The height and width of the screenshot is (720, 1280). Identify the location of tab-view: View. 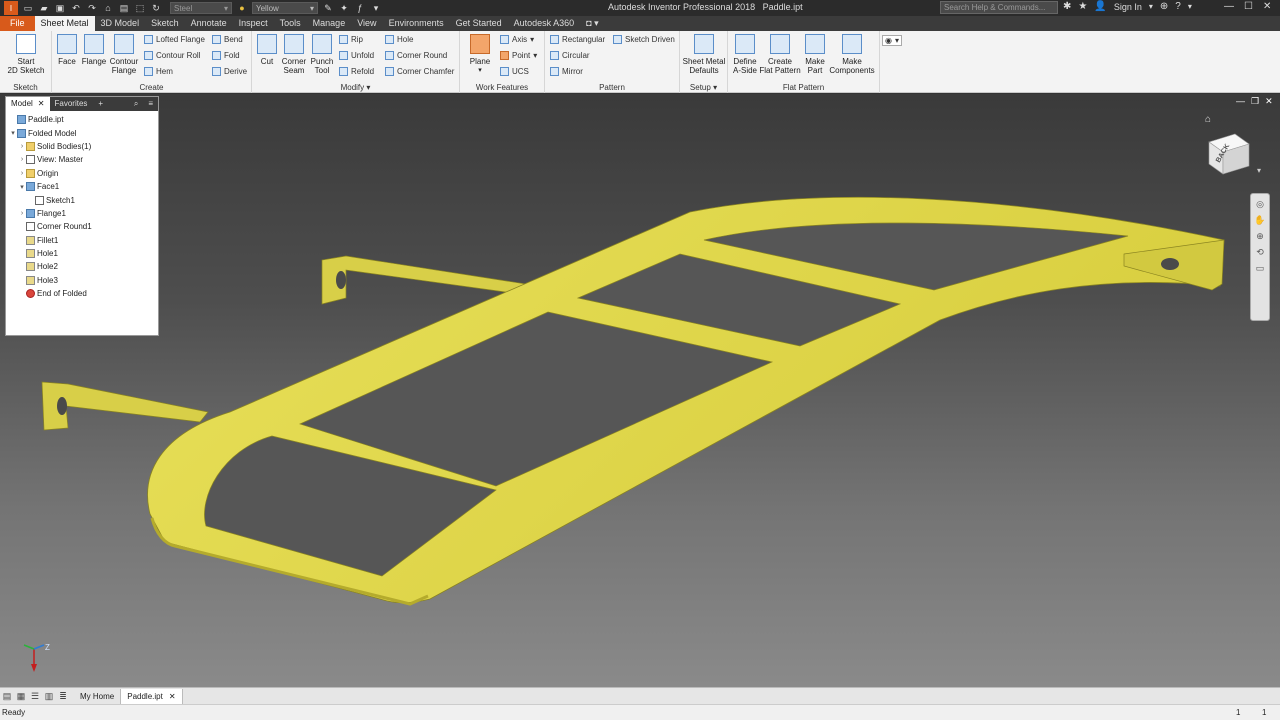
(366, 23).